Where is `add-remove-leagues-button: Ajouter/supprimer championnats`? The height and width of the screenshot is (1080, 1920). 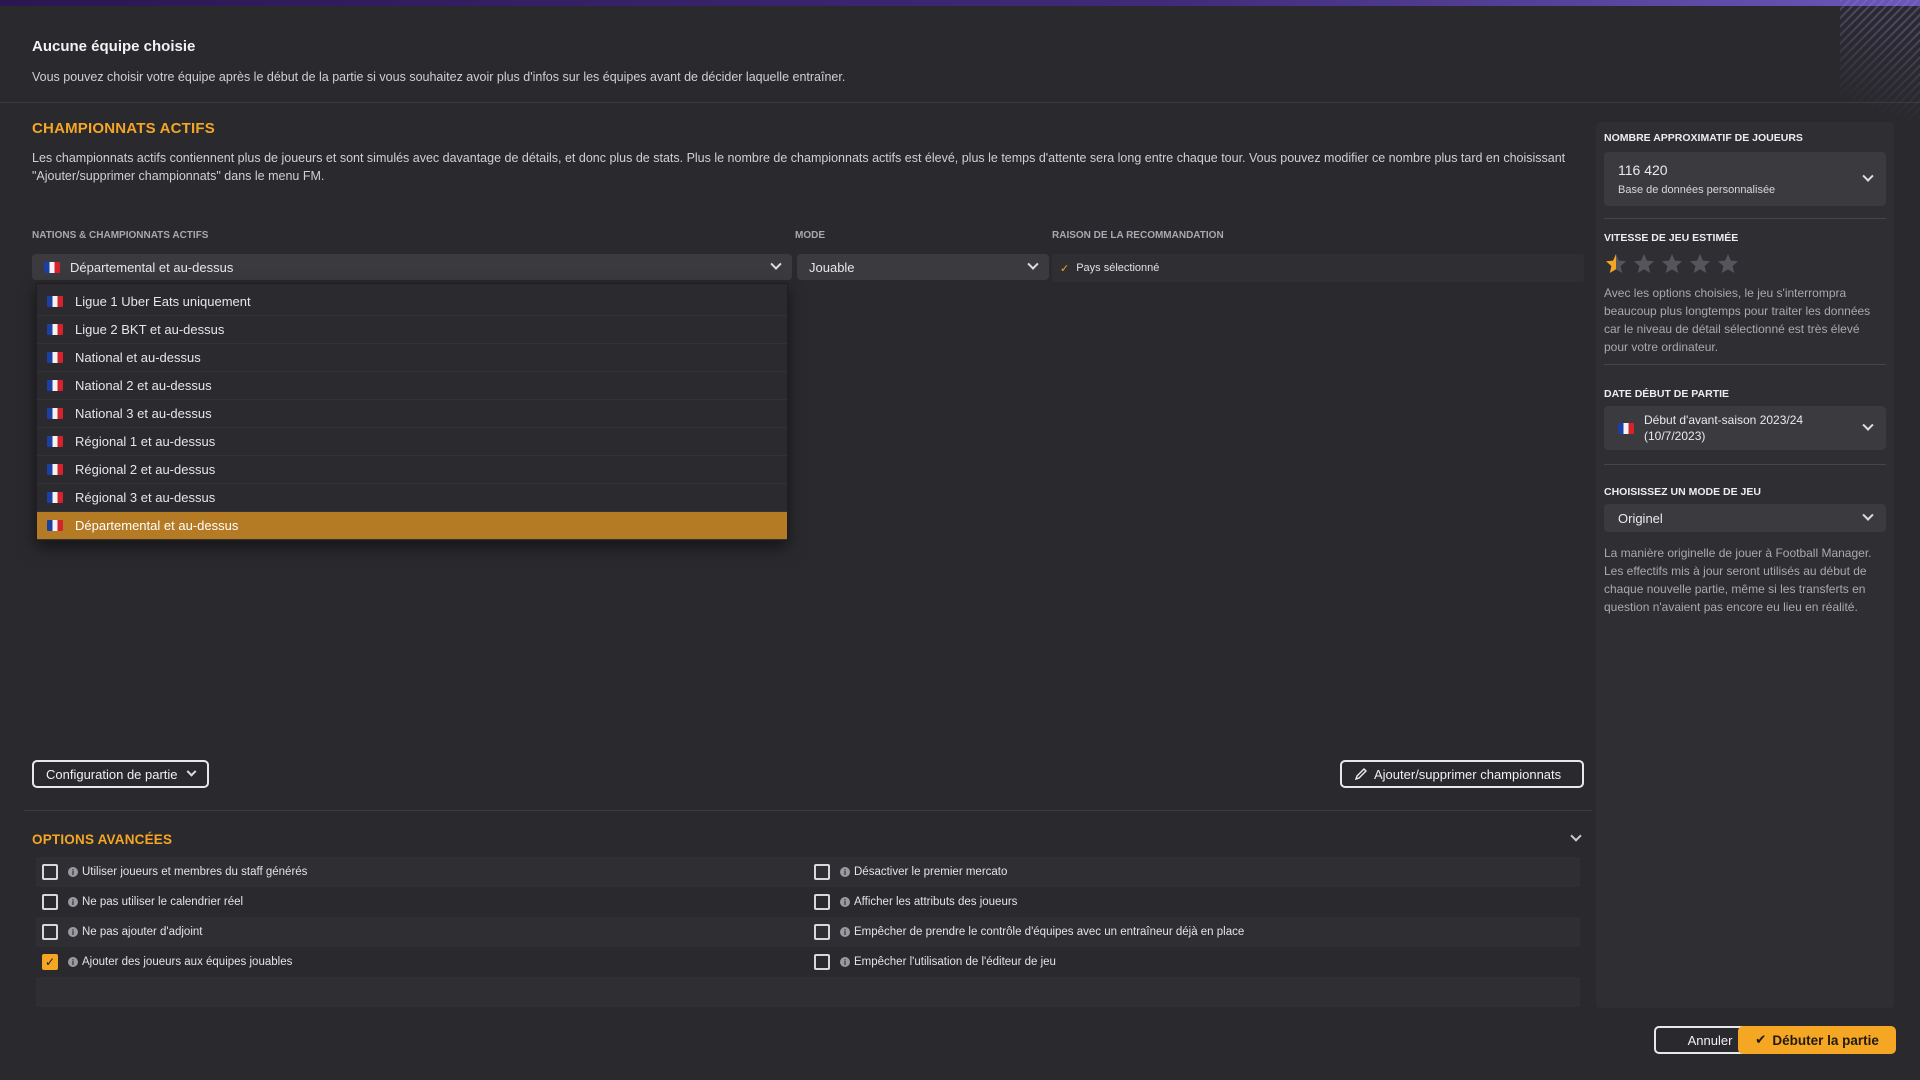 add-remove-leagues-button: Ajouter/supprimer championnats is located at coordinates (1462, 774).